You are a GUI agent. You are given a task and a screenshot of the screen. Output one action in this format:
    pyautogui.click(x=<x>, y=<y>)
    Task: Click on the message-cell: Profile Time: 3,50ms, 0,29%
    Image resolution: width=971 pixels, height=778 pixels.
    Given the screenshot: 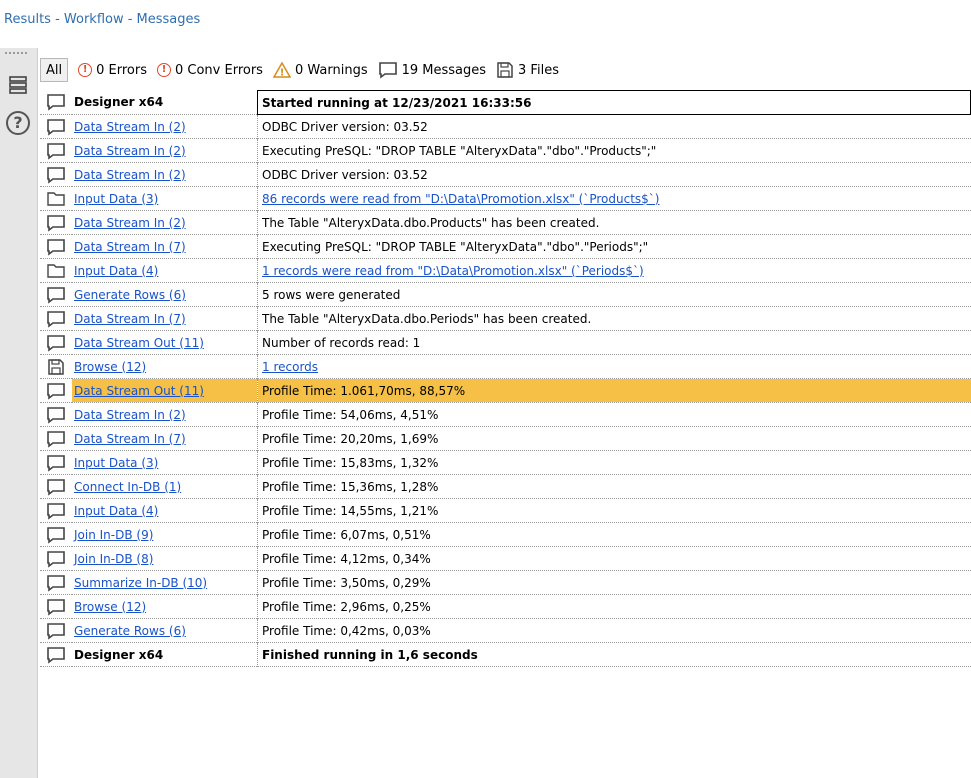 What is the action you would take?
    pyautogui.click(x=614, y=583)
    